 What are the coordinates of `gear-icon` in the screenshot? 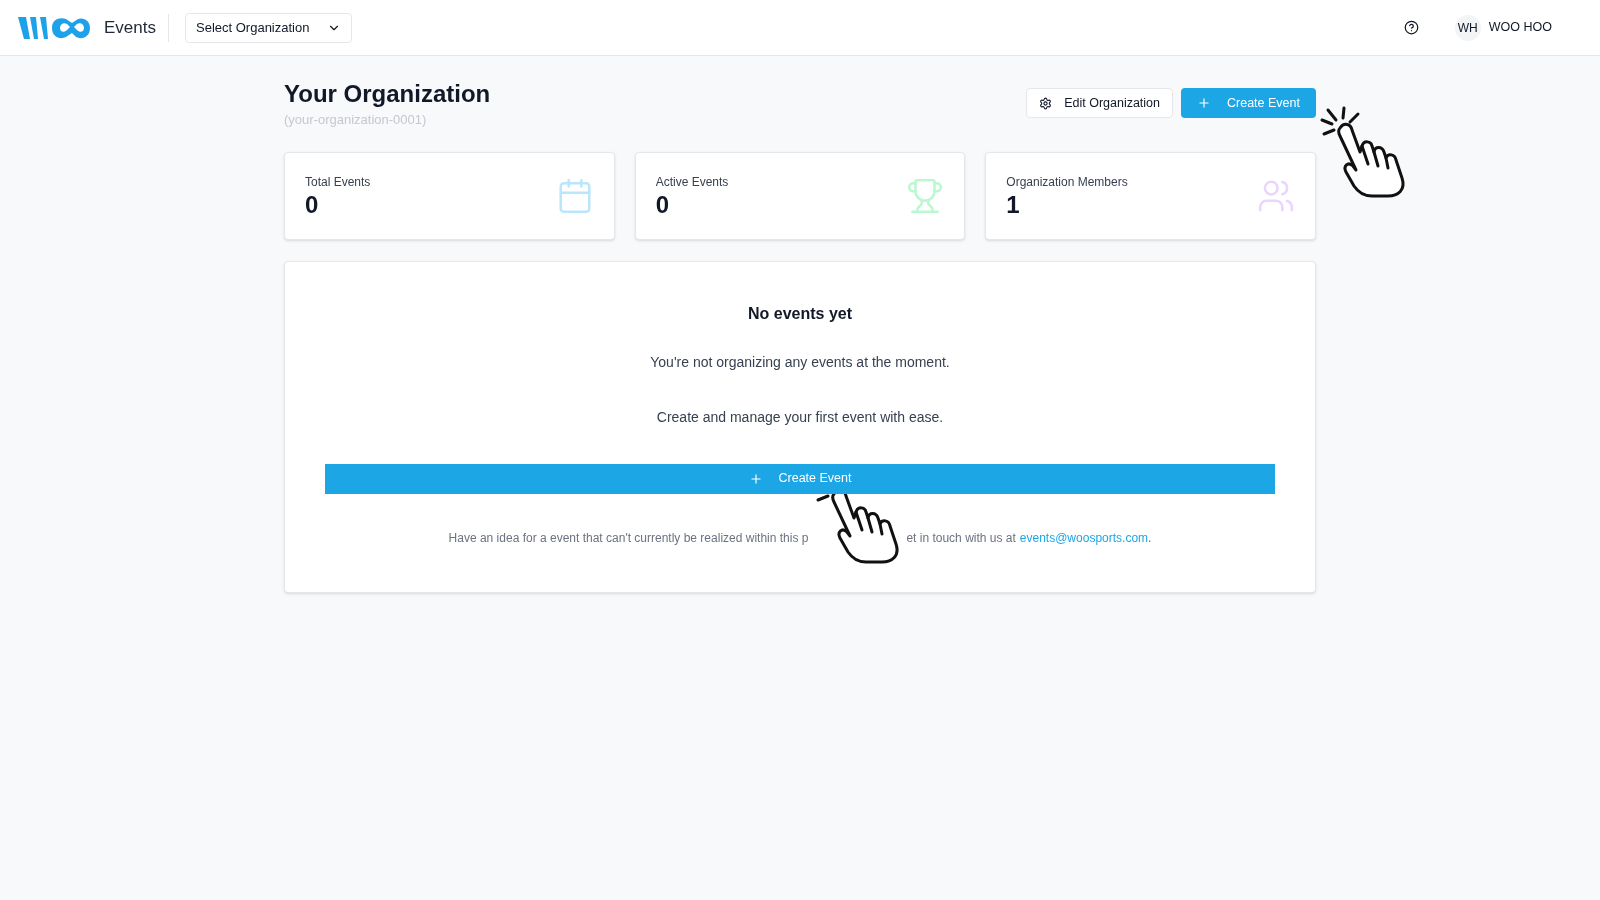 It's located at (1046, 103).